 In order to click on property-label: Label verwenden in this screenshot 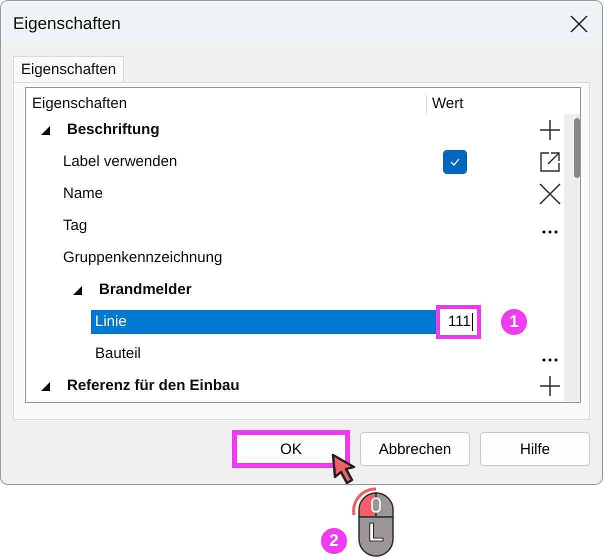, I will do `click(247, 162)`.